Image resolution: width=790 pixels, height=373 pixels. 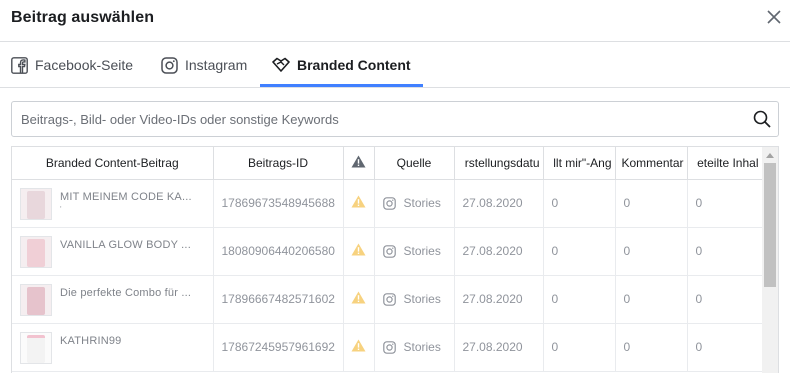 What do you see at coordinates (770, 155) in the screenshot?
I see `scroll-up-arrow-icon` at bounding box center [770, 155].